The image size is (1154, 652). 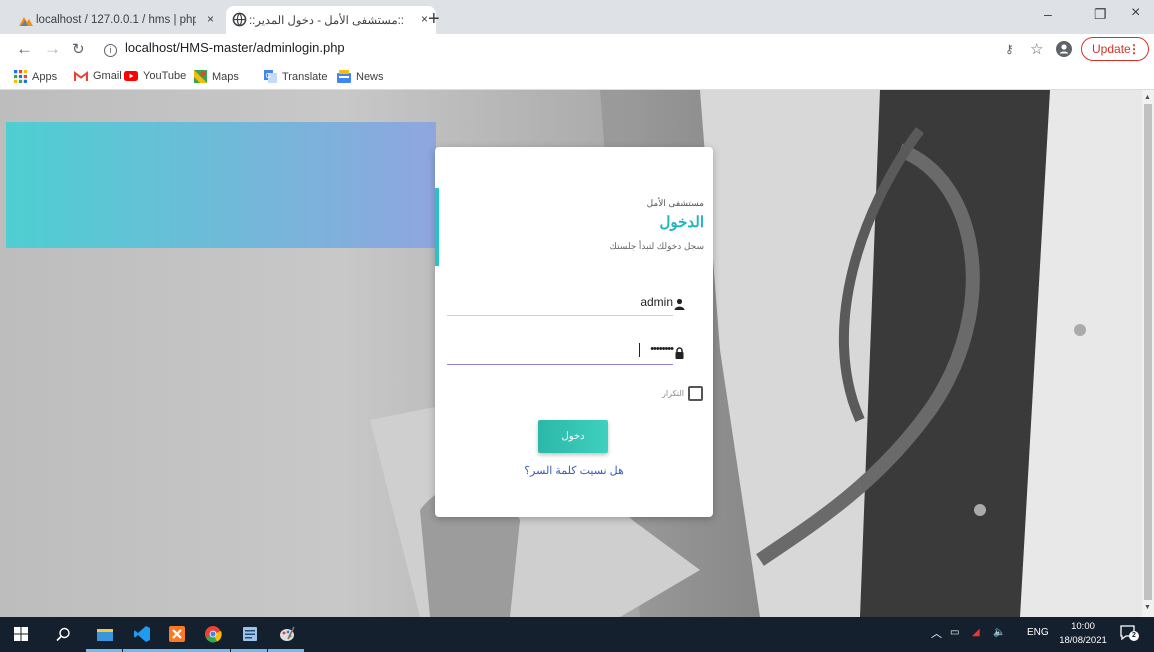 What do you see at coordinates (235, 47) in the screenshot?
I see `url-text: localhost/HMS-master/adminlogin.php` at bounding box center [235, 47].